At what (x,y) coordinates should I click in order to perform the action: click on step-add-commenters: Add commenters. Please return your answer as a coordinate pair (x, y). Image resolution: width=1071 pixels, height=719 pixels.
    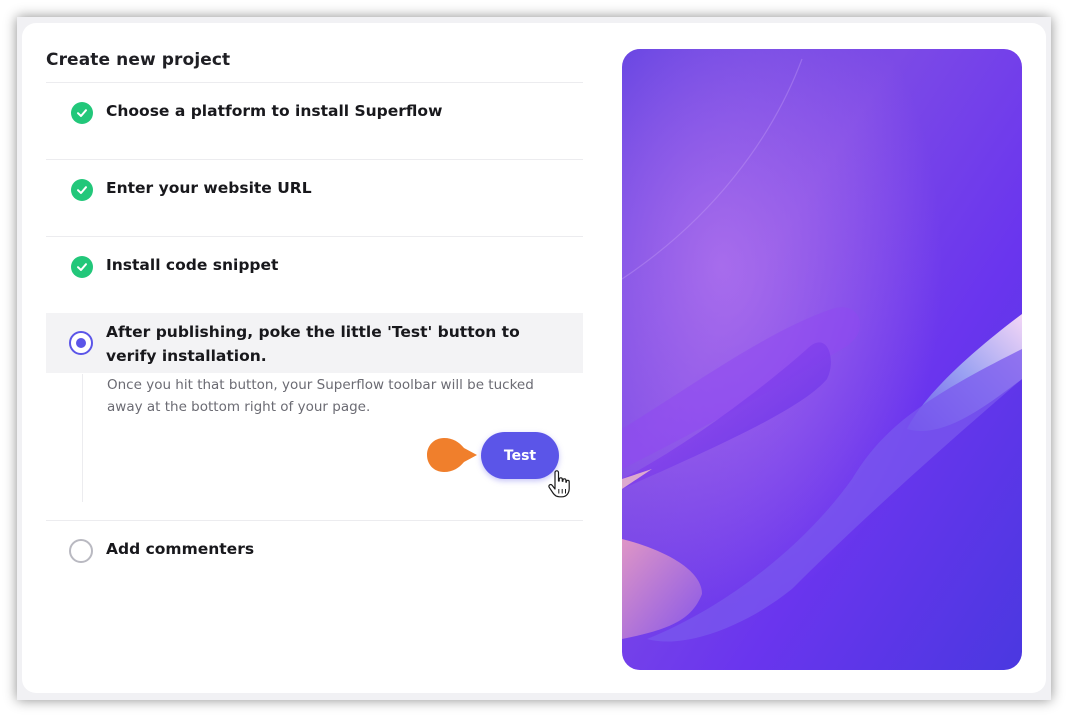
    Looking at the image, I should click on (180, 549).